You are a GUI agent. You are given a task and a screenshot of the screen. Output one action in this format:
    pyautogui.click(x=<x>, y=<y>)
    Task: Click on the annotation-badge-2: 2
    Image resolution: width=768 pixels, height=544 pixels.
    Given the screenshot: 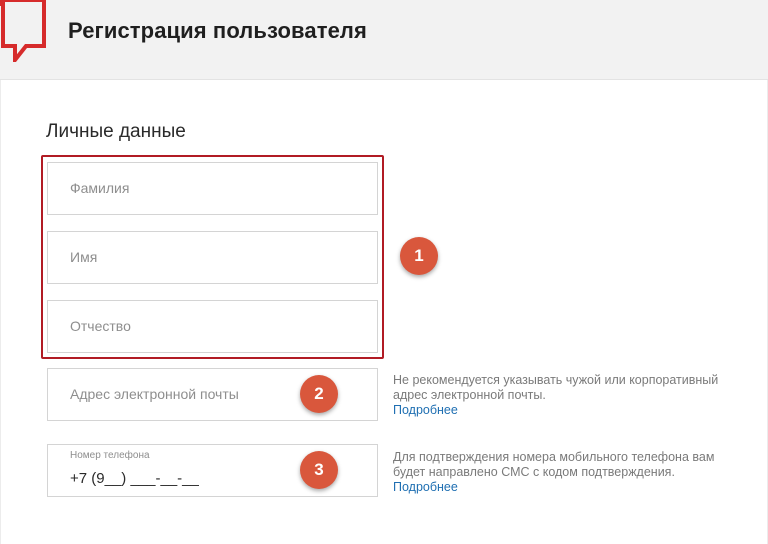 What is the action you would take?
    pyautogui.click(x=319, y=394)
    